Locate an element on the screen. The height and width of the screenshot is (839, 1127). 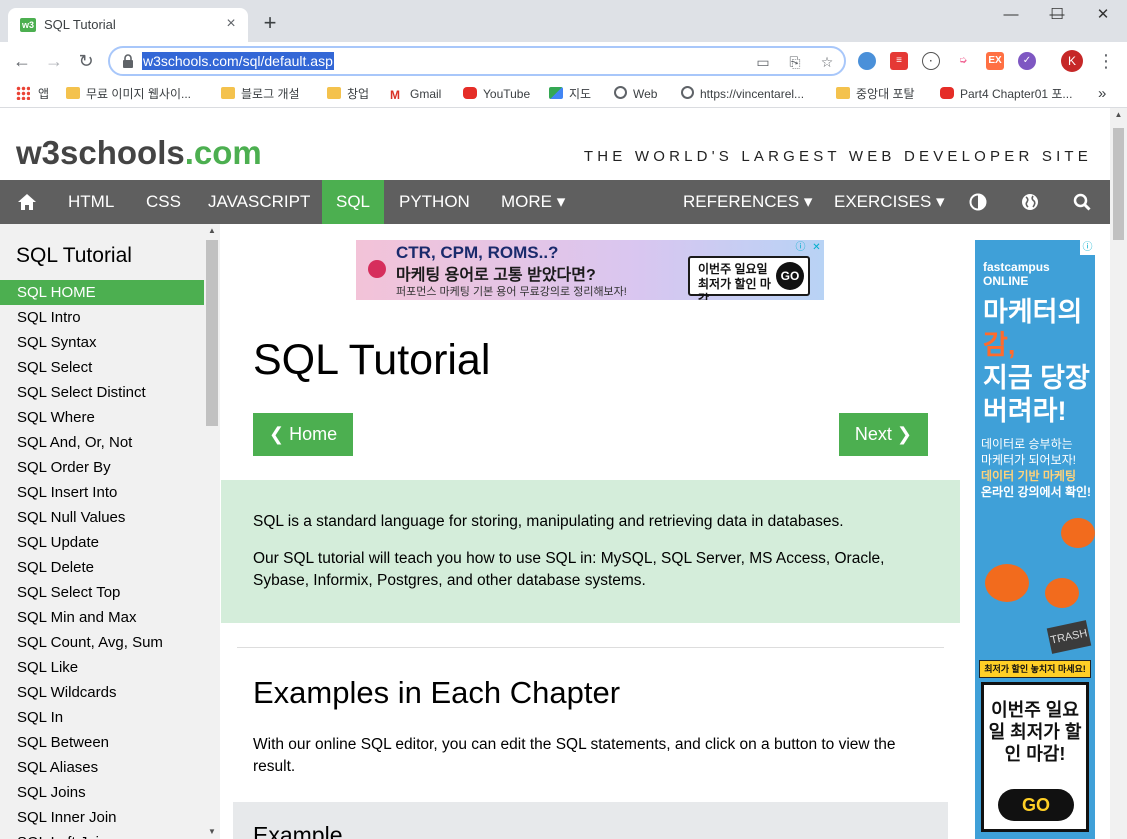
close-window-button: ✕ is located at coordinates (1103, 15).